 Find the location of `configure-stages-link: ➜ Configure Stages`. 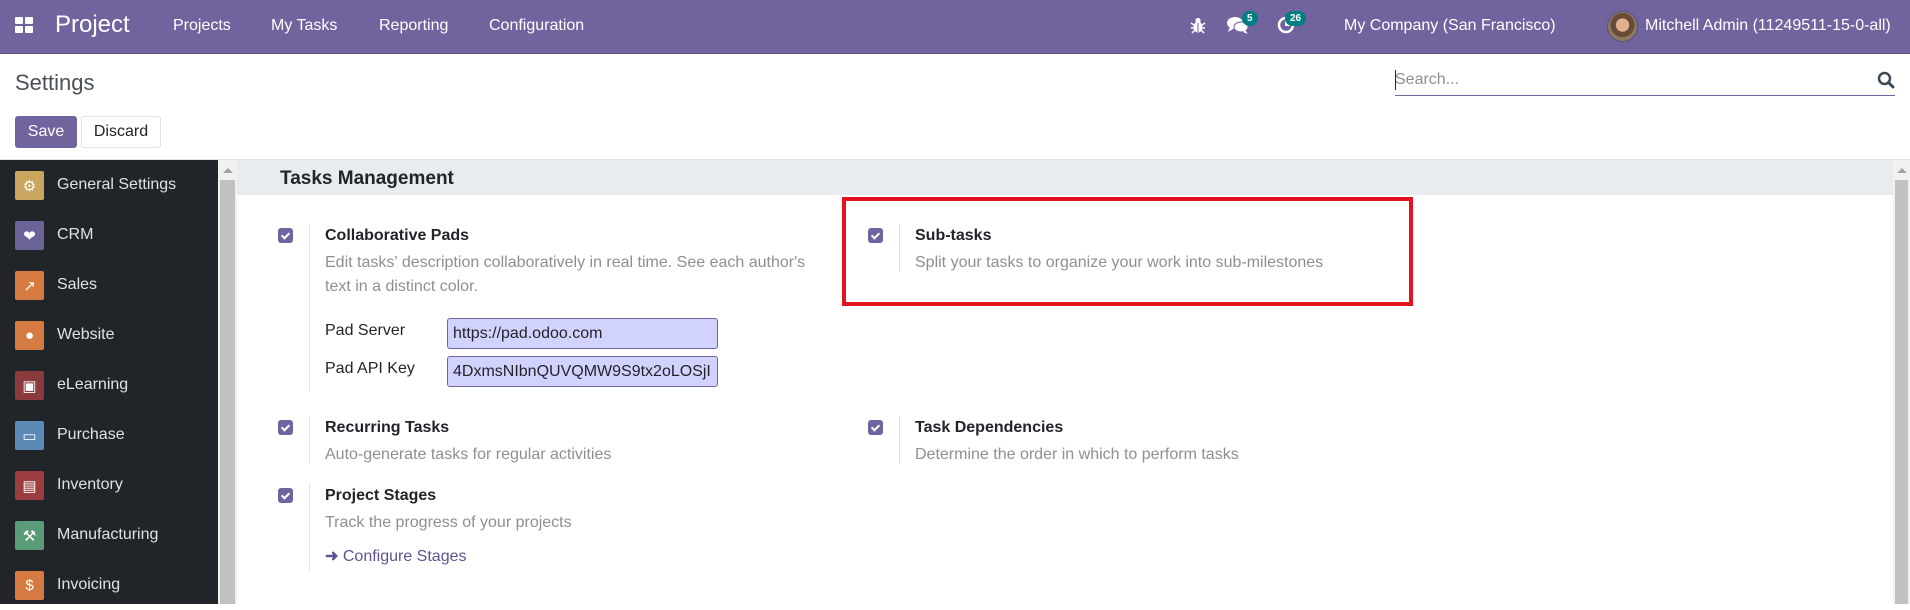

configure-stages-link: ➜ Configure Stages is located at coordinates (396, 556).